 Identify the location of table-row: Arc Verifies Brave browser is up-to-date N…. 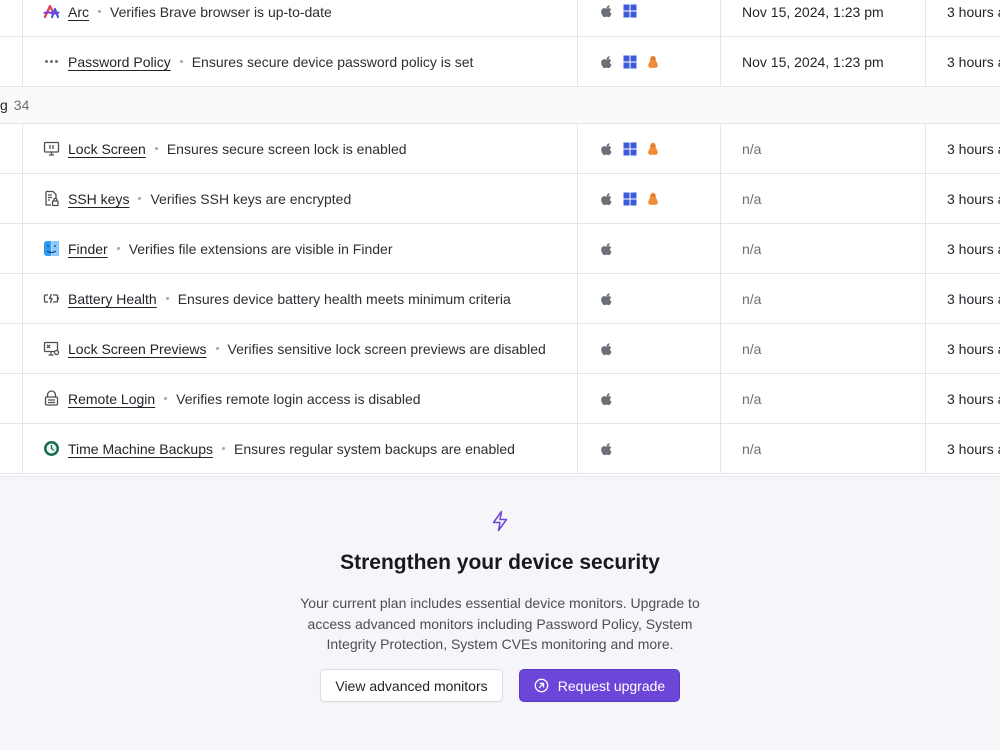
(500, 18).